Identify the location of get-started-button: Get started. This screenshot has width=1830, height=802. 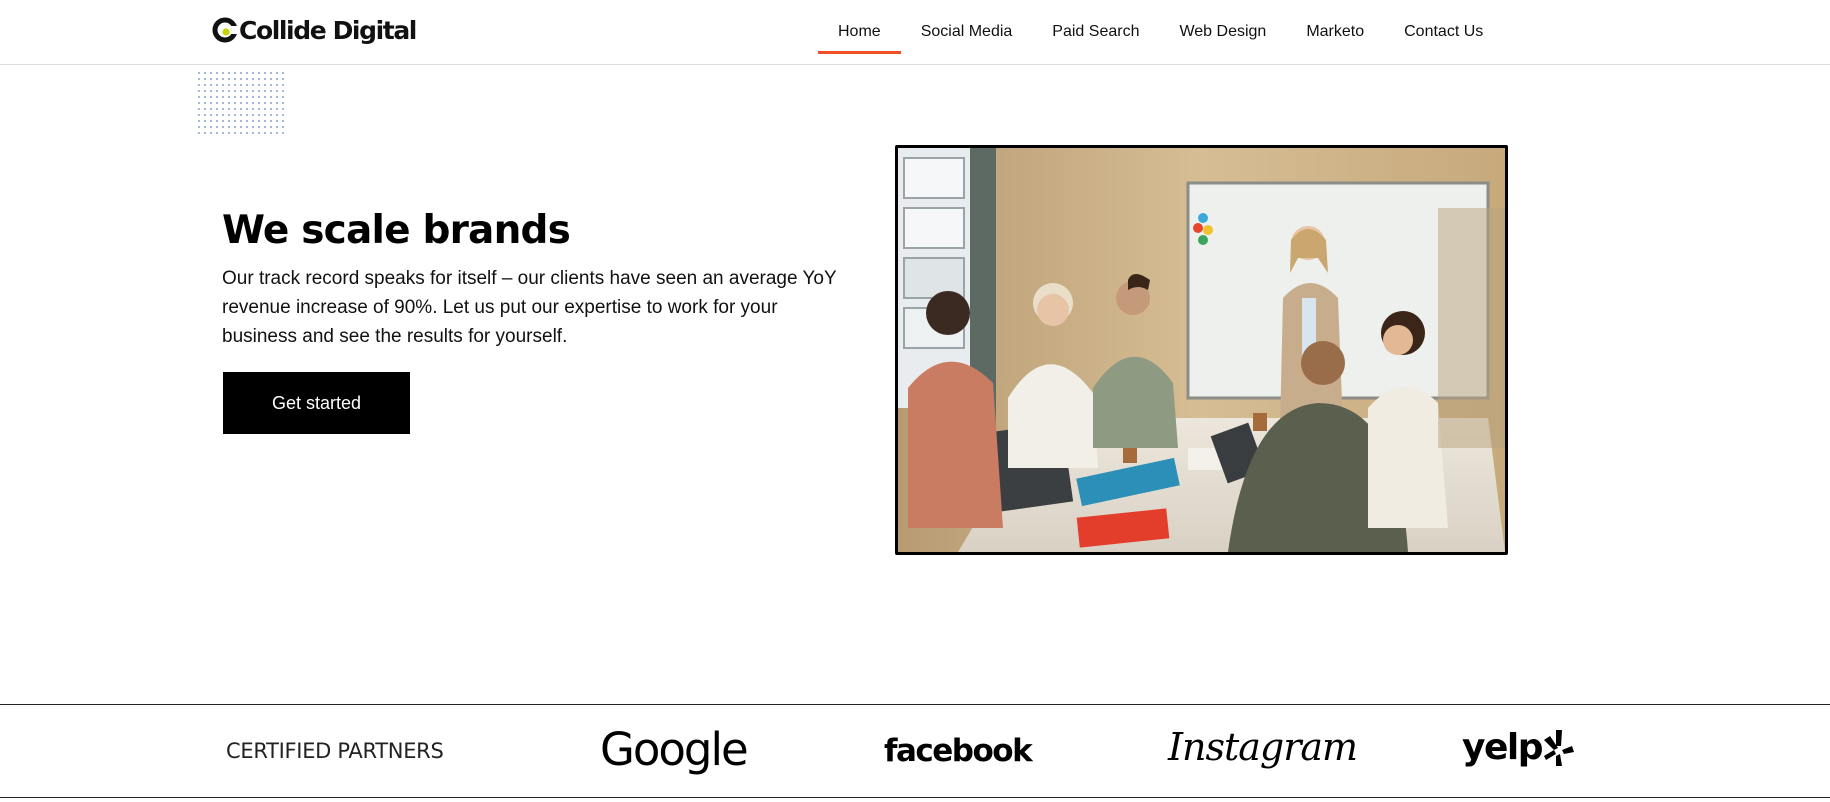
(316, 403).